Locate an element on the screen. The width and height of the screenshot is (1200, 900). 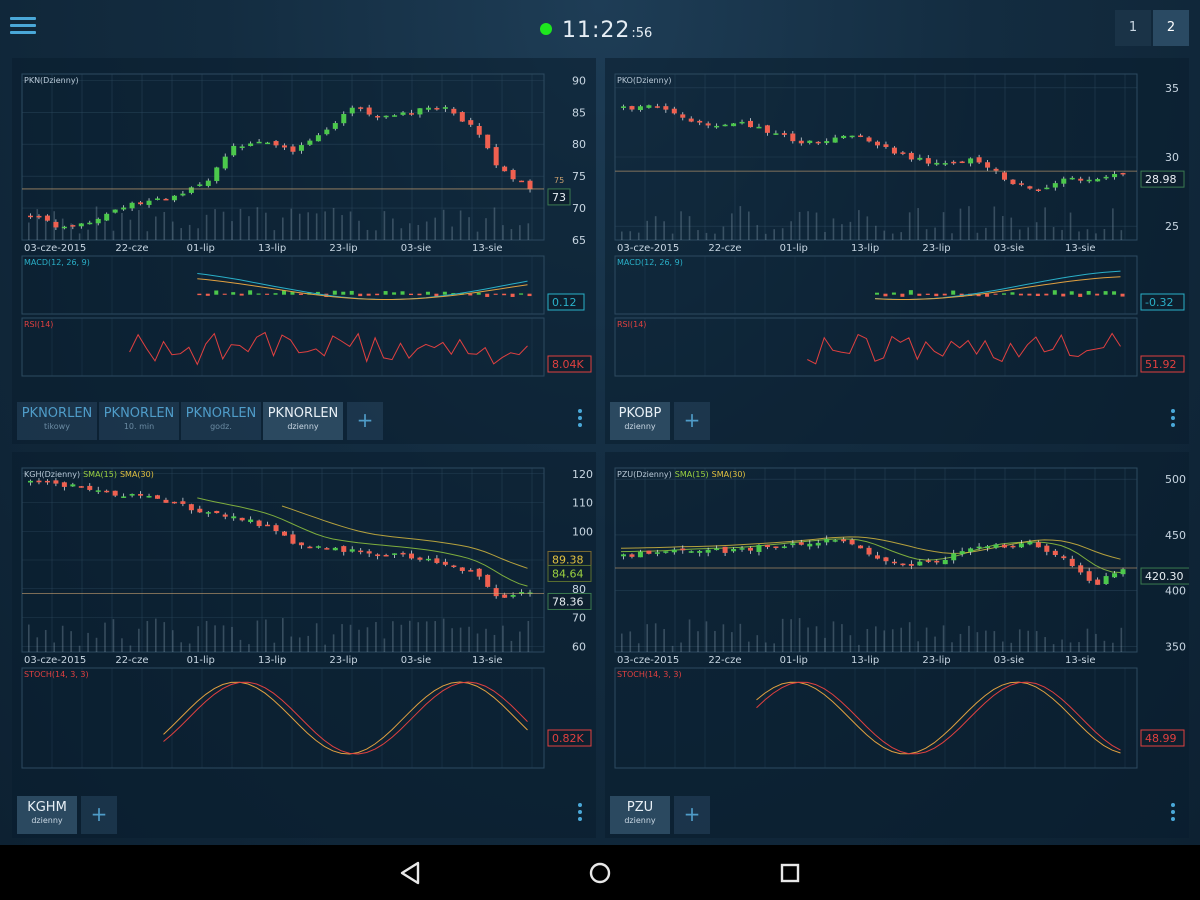
date-tick-label: 23-lip is located at coordinates (343, 248).